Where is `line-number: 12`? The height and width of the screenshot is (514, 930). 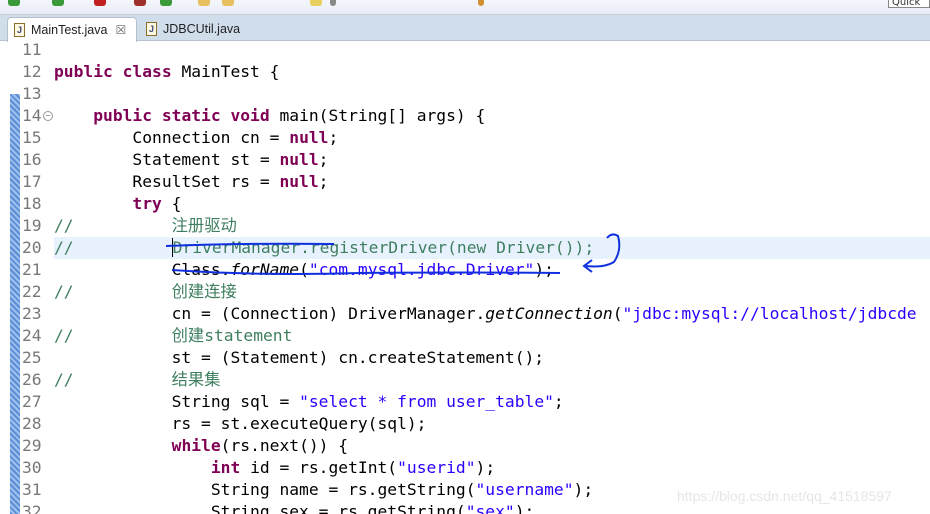
line-number: 12 is located at coordinates (32, 71).